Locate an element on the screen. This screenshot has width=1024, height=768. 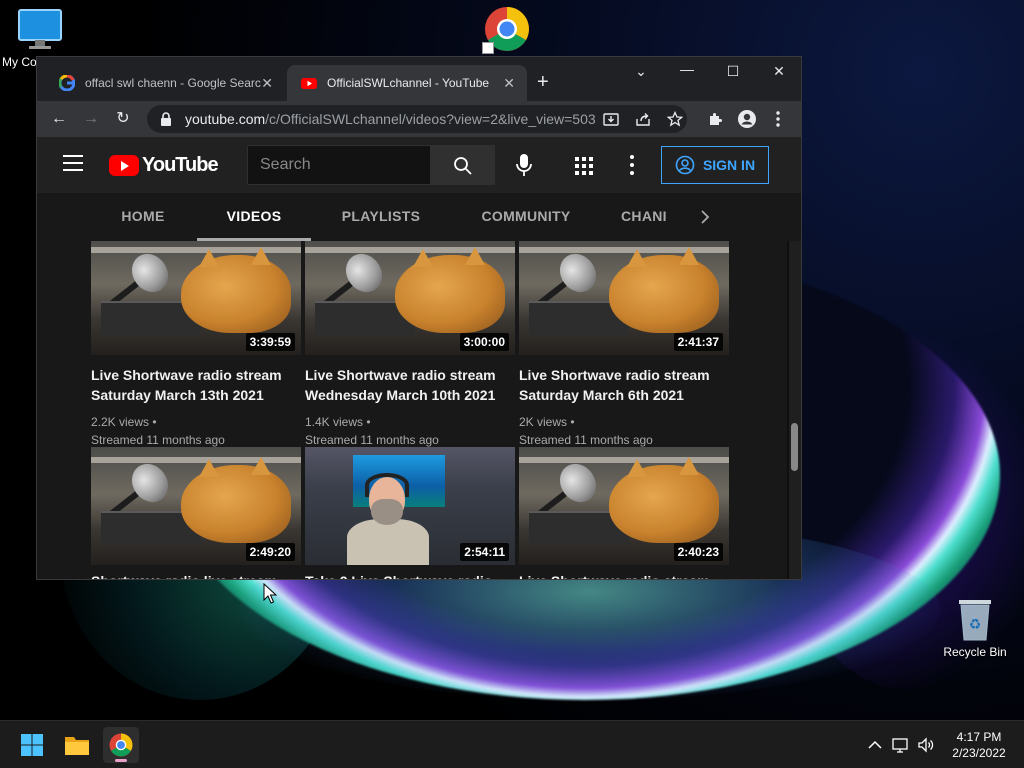
video-card: 2:54:11 Take 2 Live Shortwave radio is located at coordinates (410, 513).